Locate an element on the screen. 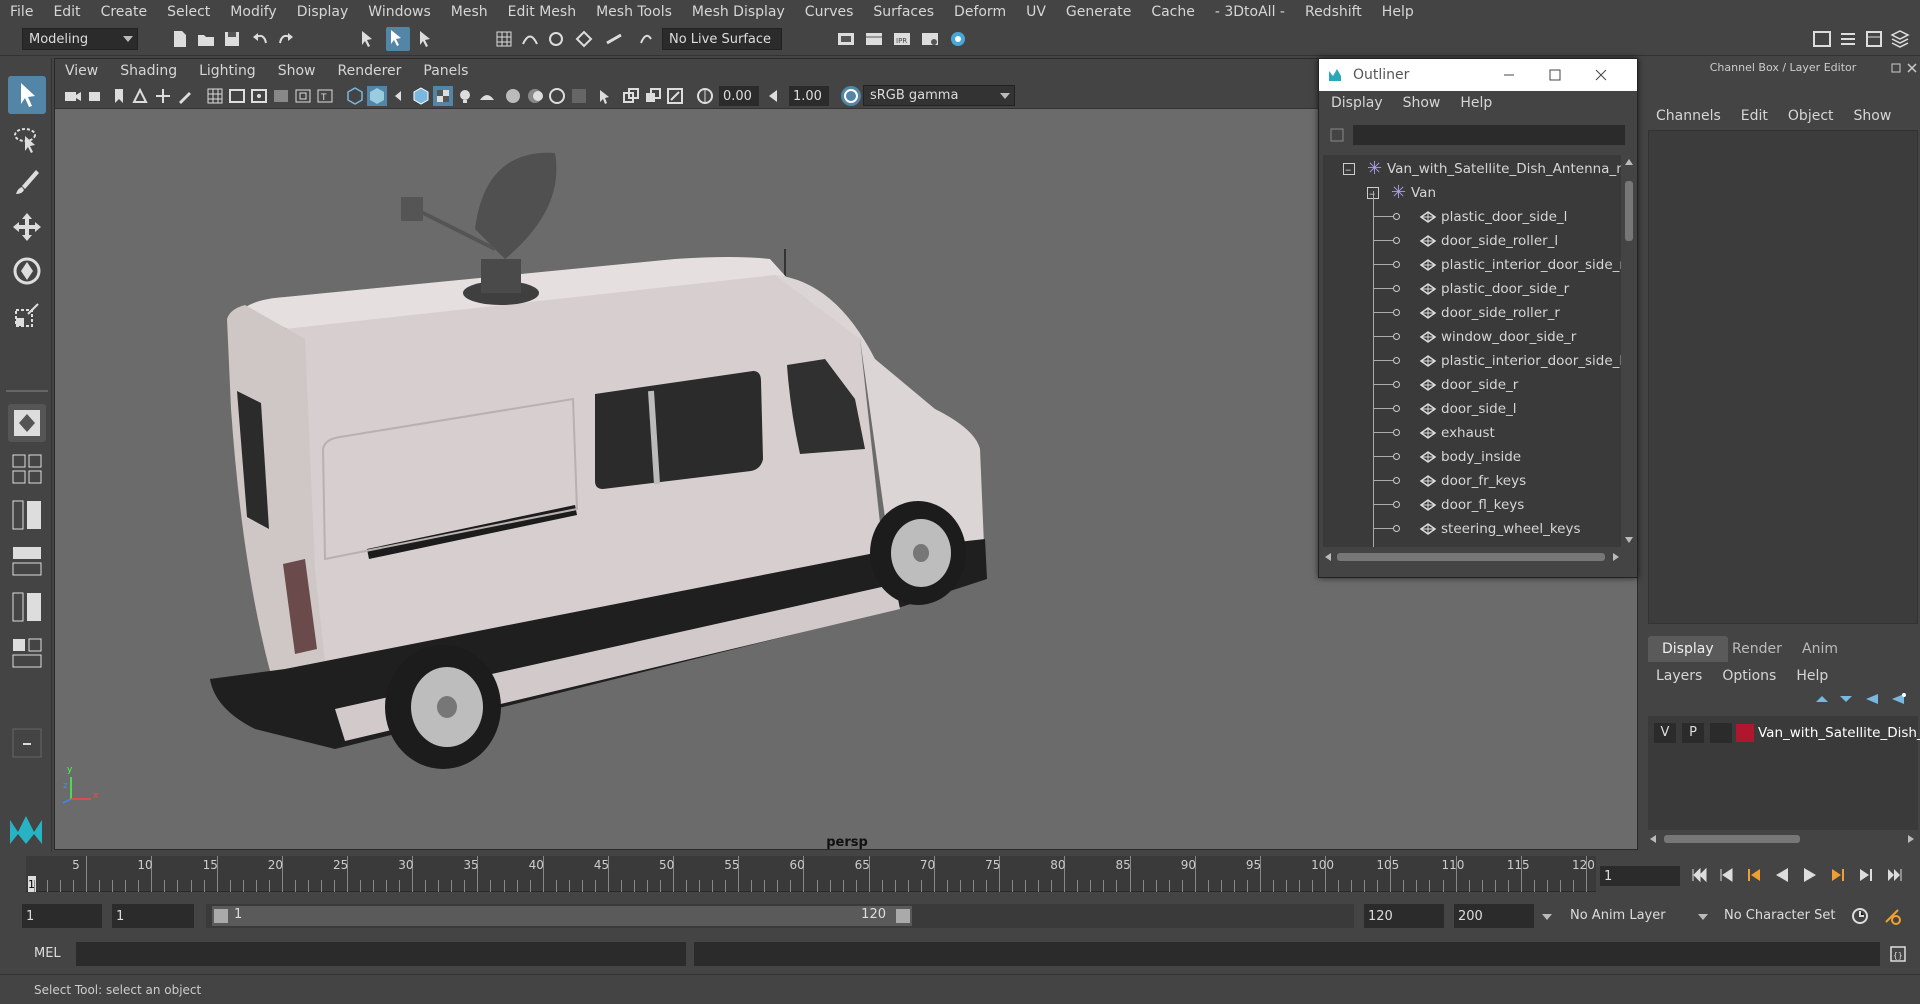 Image resolution: width=1920 pixels, height=1004 pixels. cb-menu-edit: Edit is located at coordinates (1754, 116).